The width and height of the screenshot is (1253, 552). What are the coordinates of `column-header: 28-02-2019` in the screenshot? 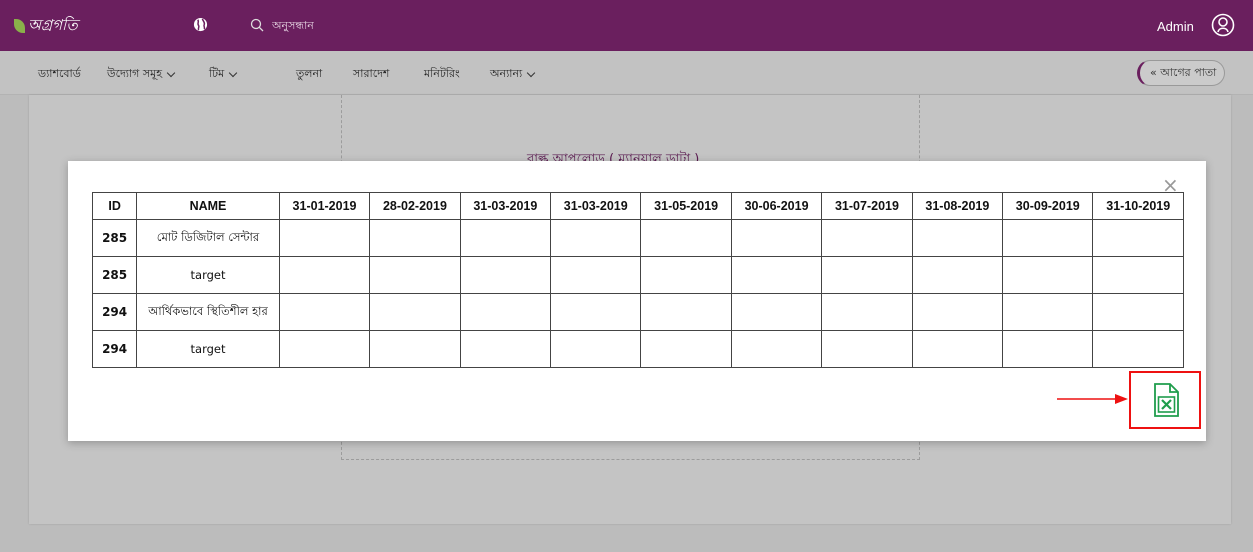 It's located at (415, 206).